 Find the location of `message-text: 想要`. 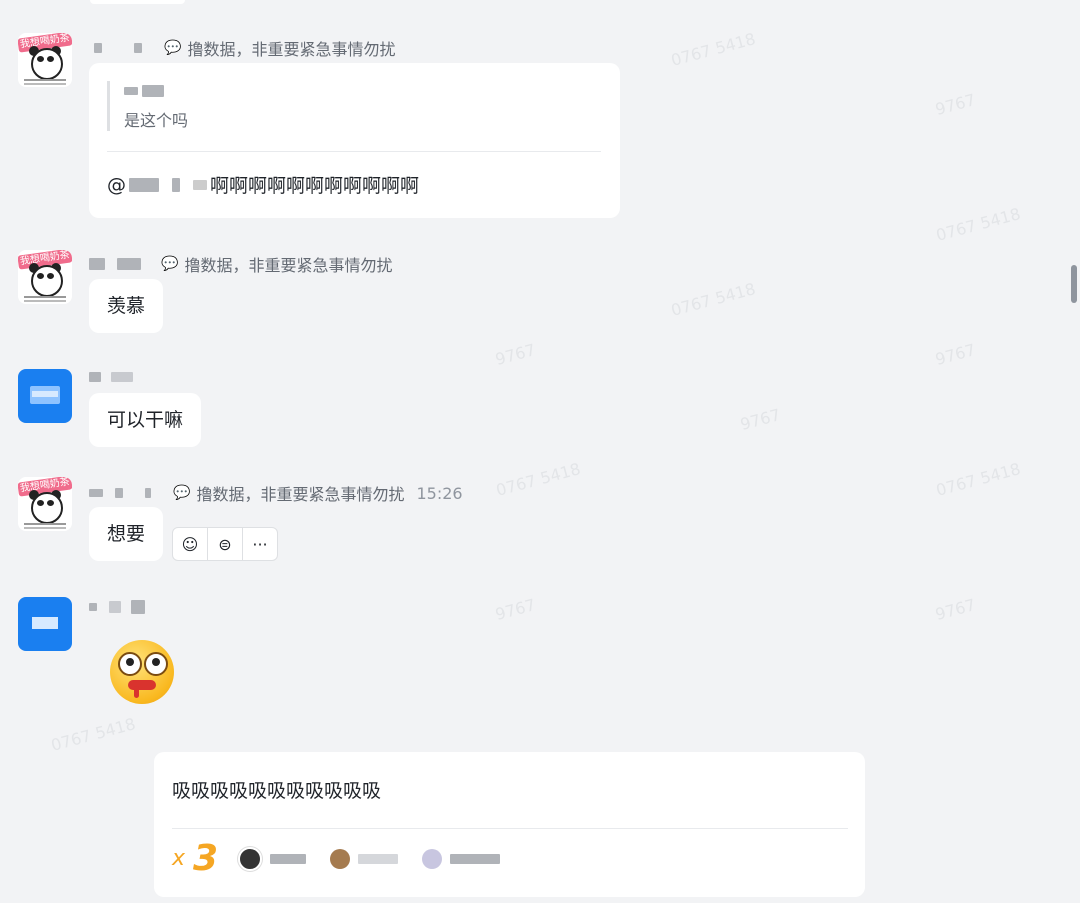

message-text: 想要 is located at coordinates (126, 534).